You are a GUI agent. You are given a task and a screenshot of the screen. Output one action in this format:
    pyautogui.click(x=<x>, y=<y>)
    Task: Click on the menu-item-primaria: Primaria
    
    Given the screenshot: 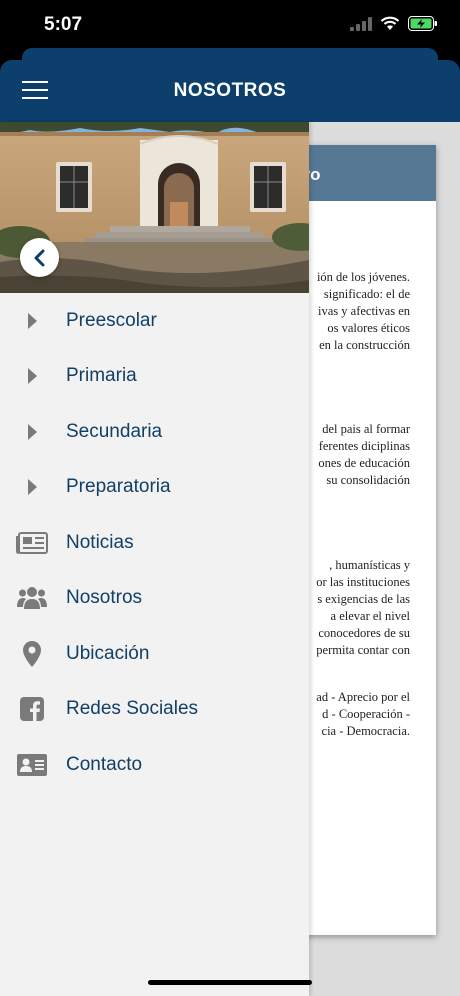 What is the action you would take?
    pyautogui.click(x=154, y=377)
    